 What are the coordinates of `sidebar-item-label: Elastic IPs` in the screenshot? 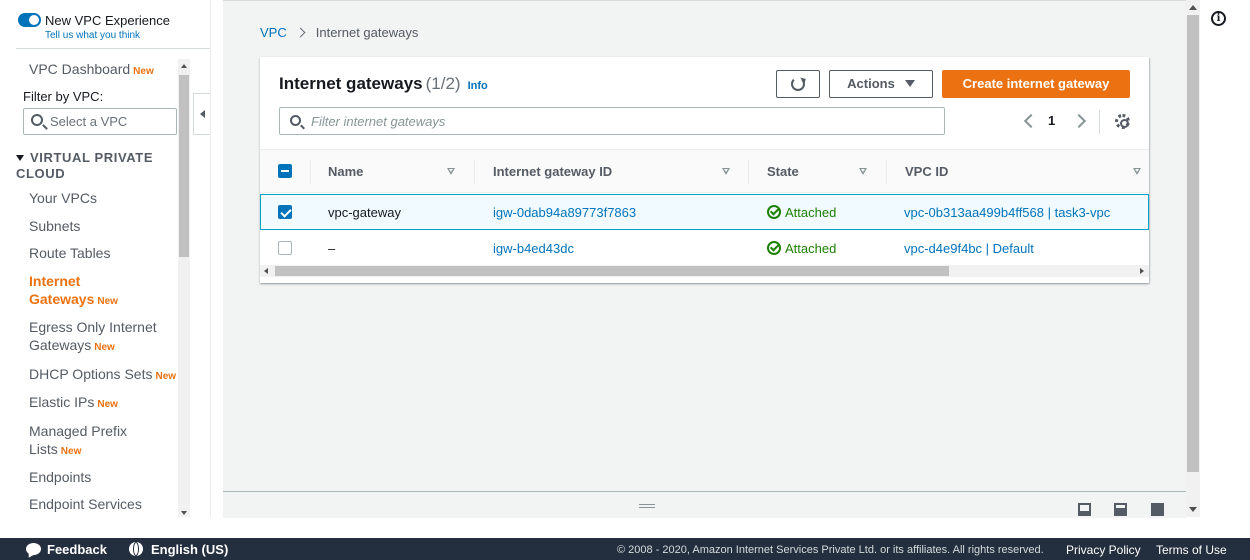 It's located at (62, 402).